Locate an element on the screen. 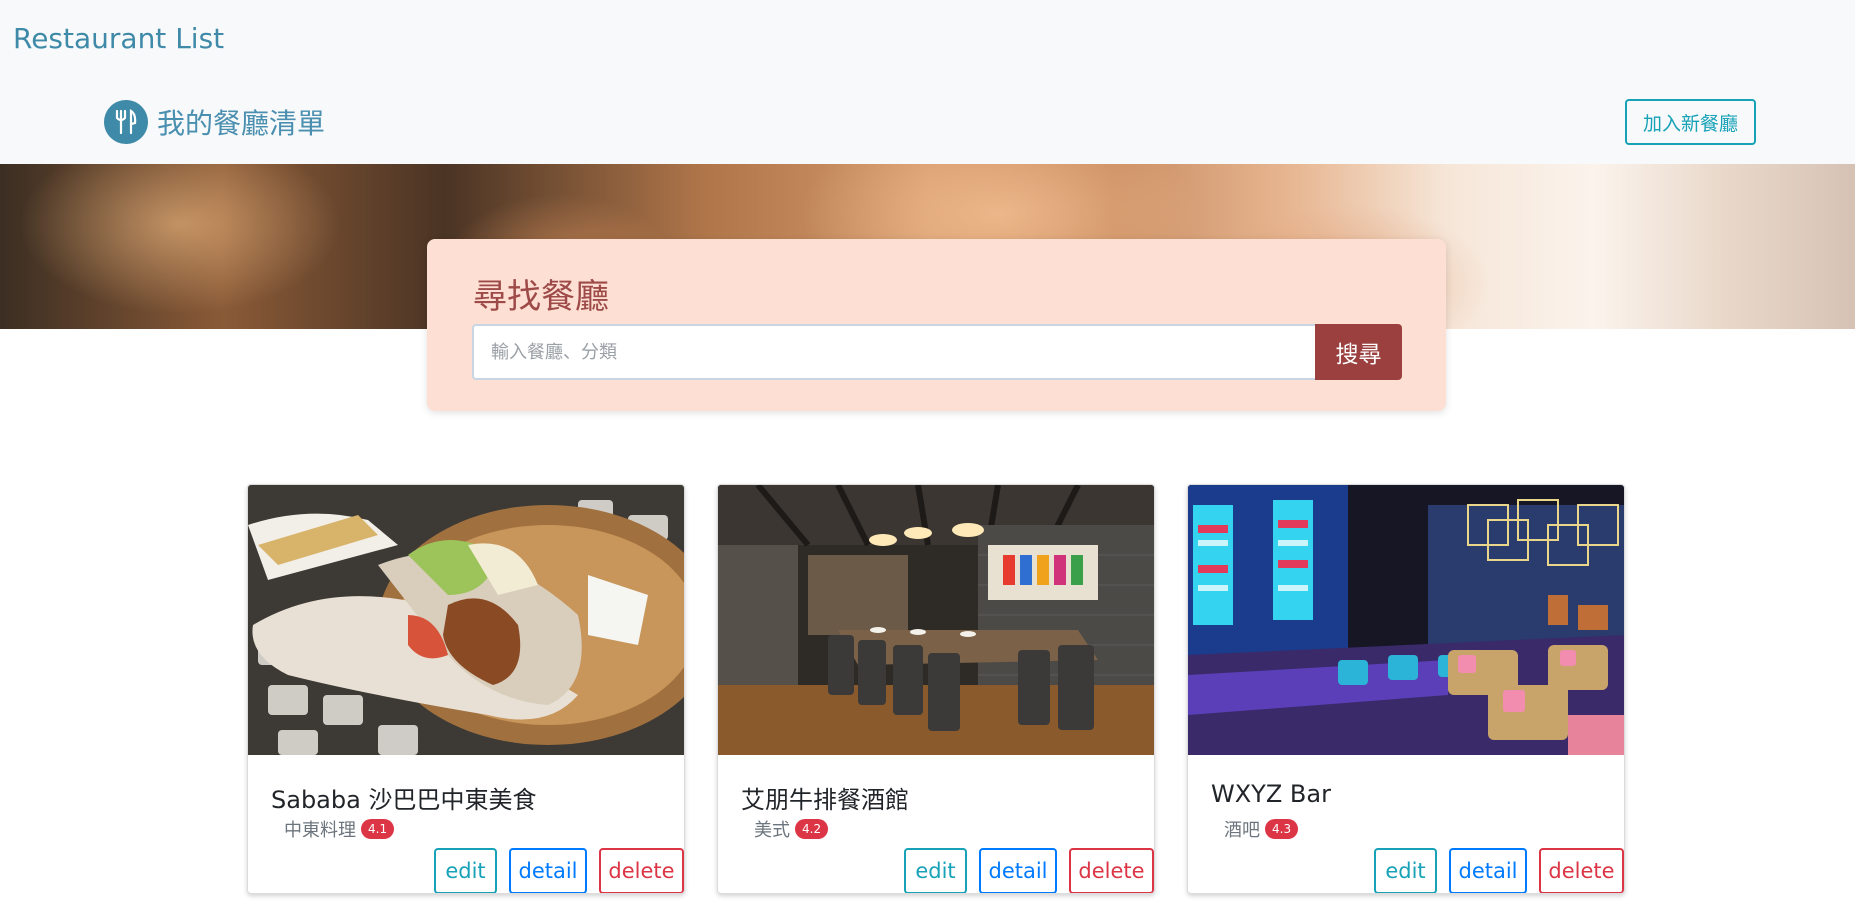 This screenshot has height=908, width=1855. rating-badge: 4.1 is located at coordinates (378, 829).